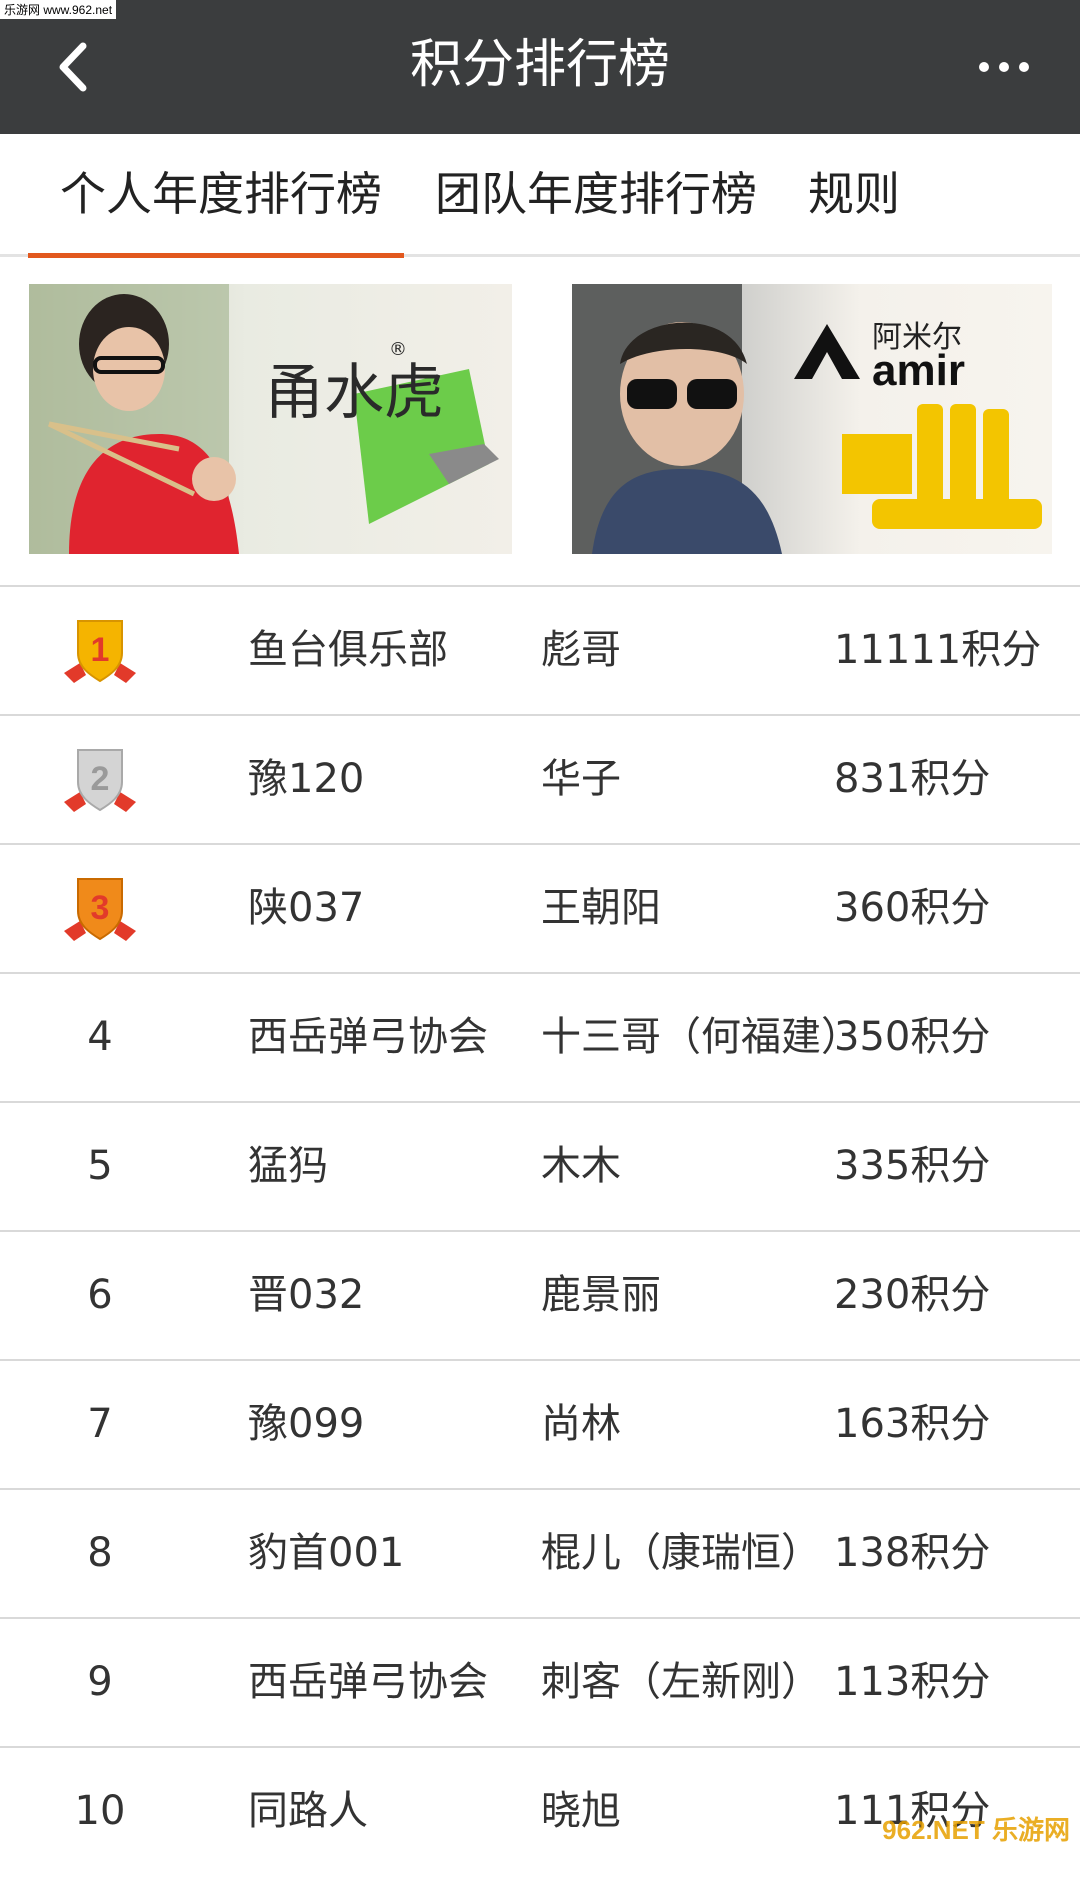 This screenshot has width=1080, height=1877. What do you see at coordinates (540, 778) in the screenshot?
I see `ranking-row: 2 豫120 华子 831积分` at bounding box center [540, 778].